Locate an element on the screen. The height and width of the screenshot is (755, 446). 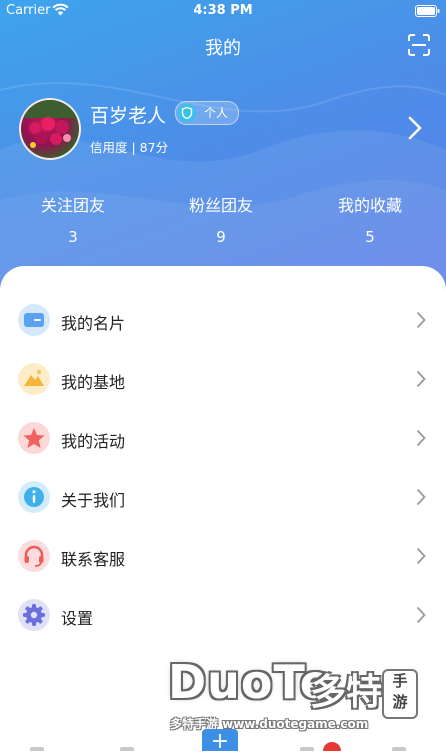
watermark-box-bottom: 游 is located at coordinates (400, 702).